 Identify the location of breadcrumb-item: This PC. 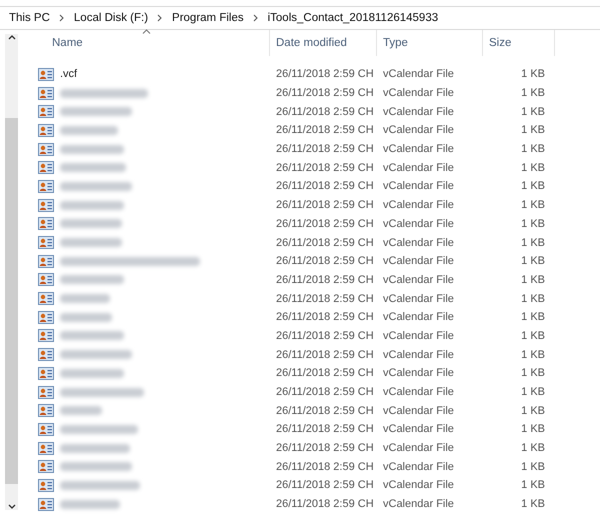
(29, 18).